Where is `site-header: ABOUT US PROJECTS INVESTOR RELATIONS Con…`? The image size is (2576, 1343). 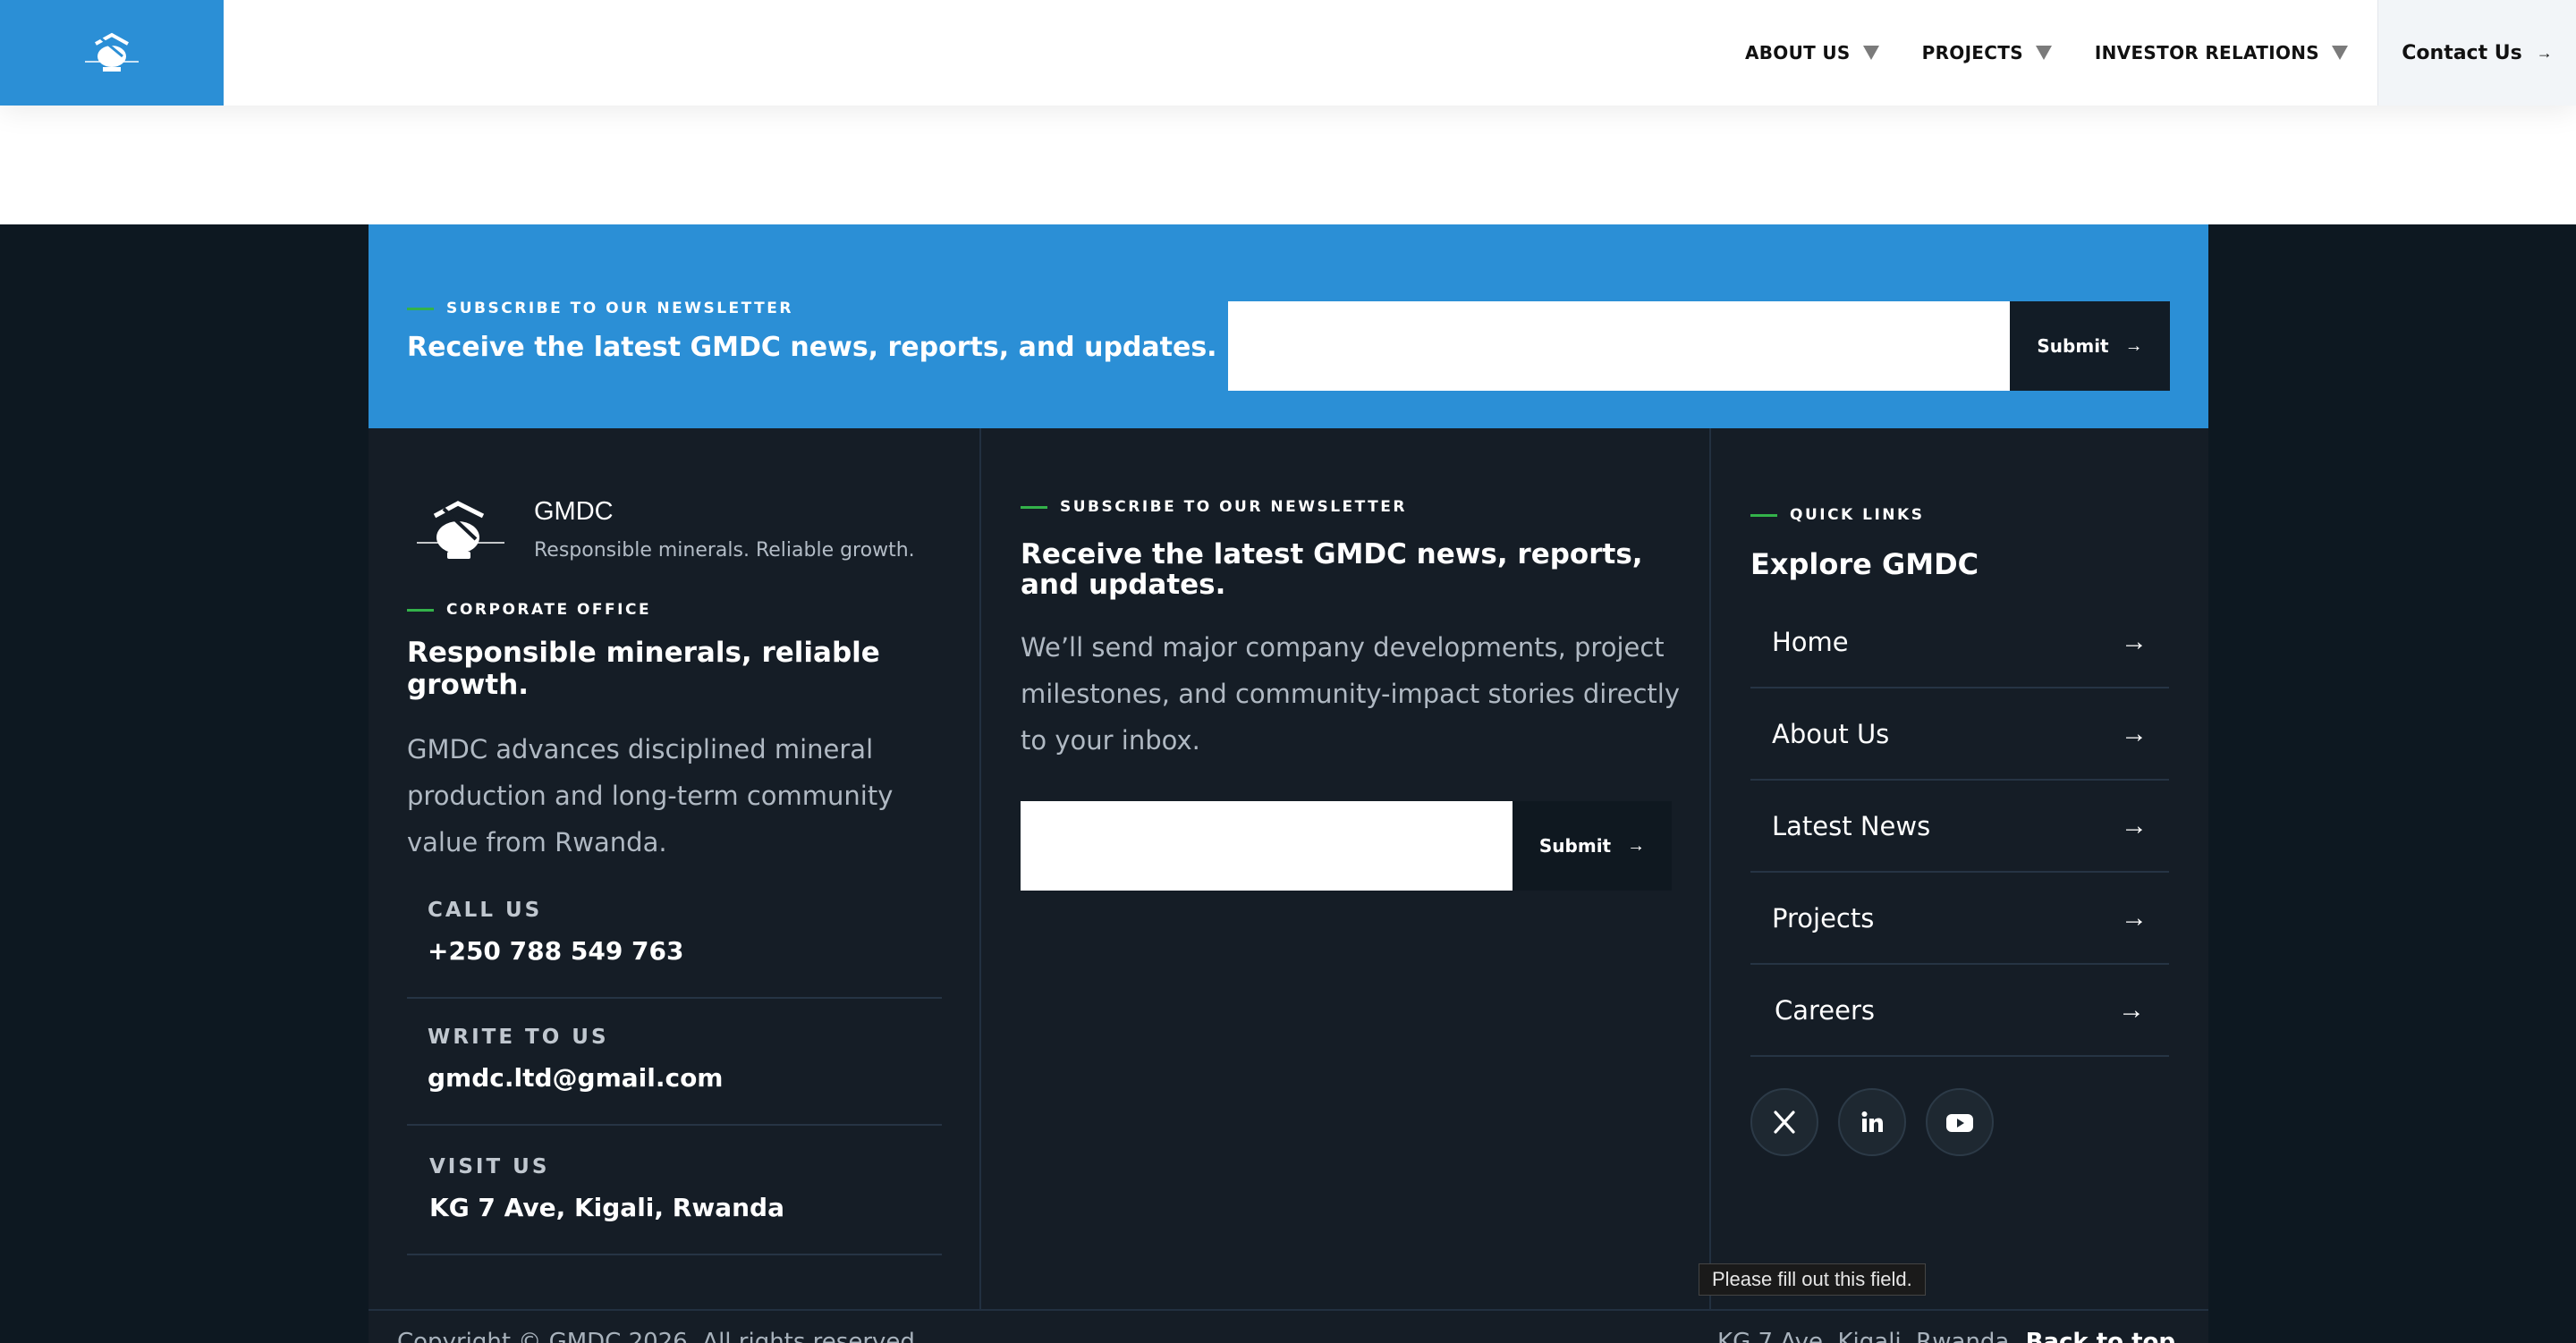 site-header: ABOUT US PROJECTS INVESTOR RELATIONS Con… is located at coordinates (1288, 53).